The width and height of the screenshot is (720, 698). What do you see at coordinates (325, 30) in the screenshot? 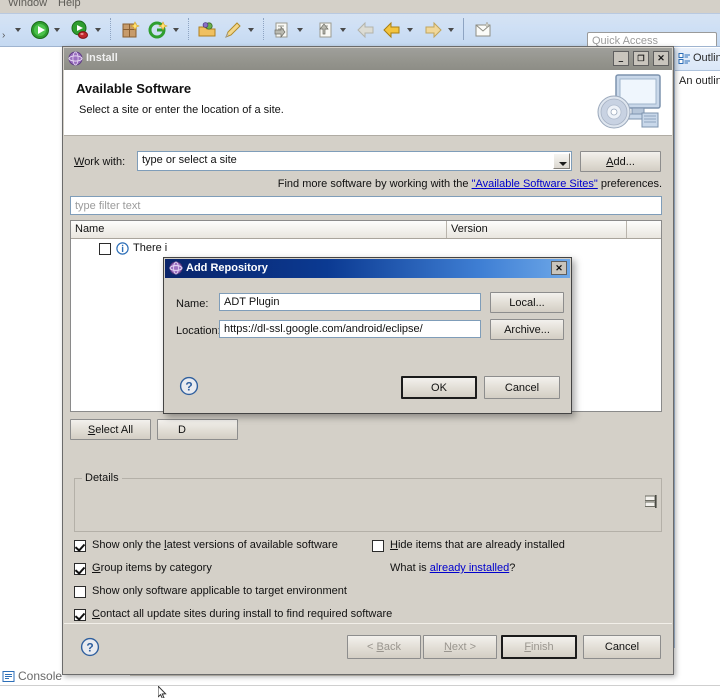
I see `previous-annotation-icon` at bounding box center [325, 30].